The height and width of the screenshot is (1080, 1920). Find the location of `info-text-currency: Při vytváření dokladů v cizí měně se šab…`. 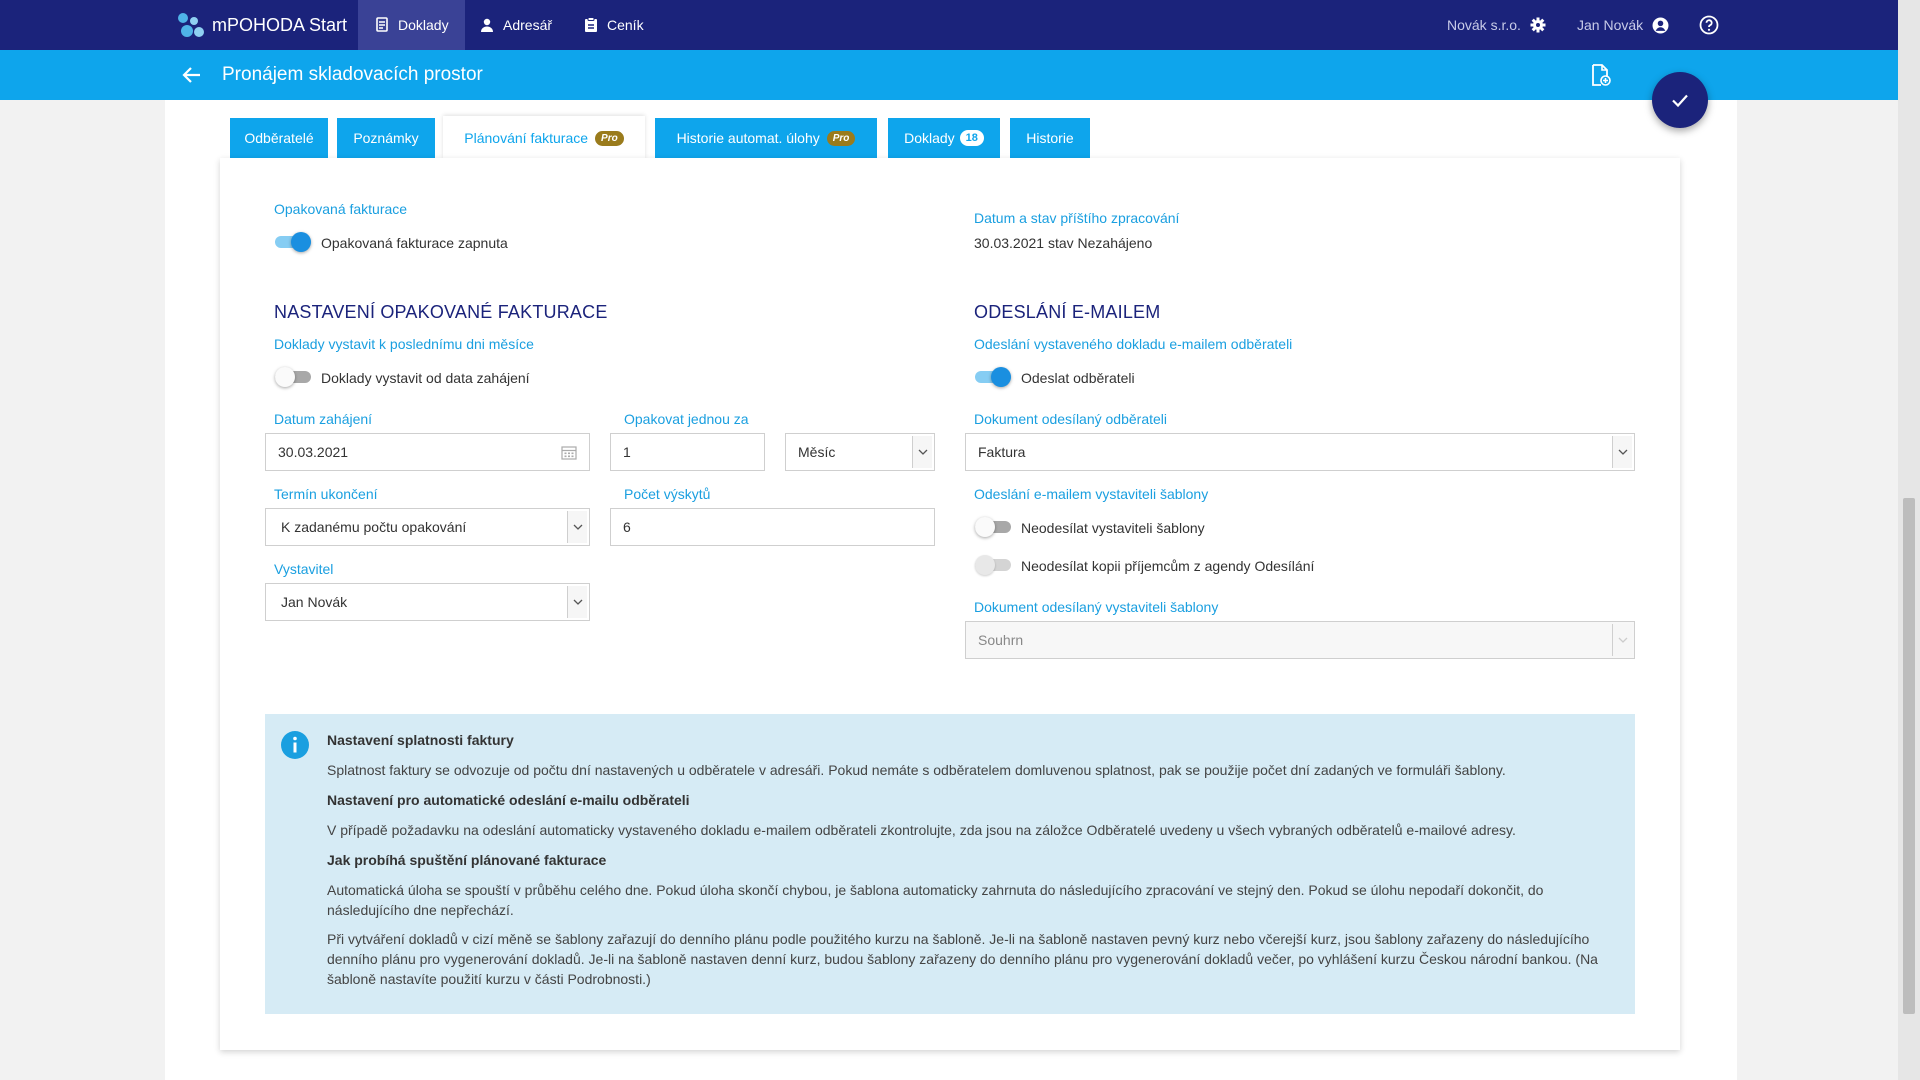

info-text-currency: Při vytváření dokladů v cizí měně se šab… is located at coordinates (962, 959).